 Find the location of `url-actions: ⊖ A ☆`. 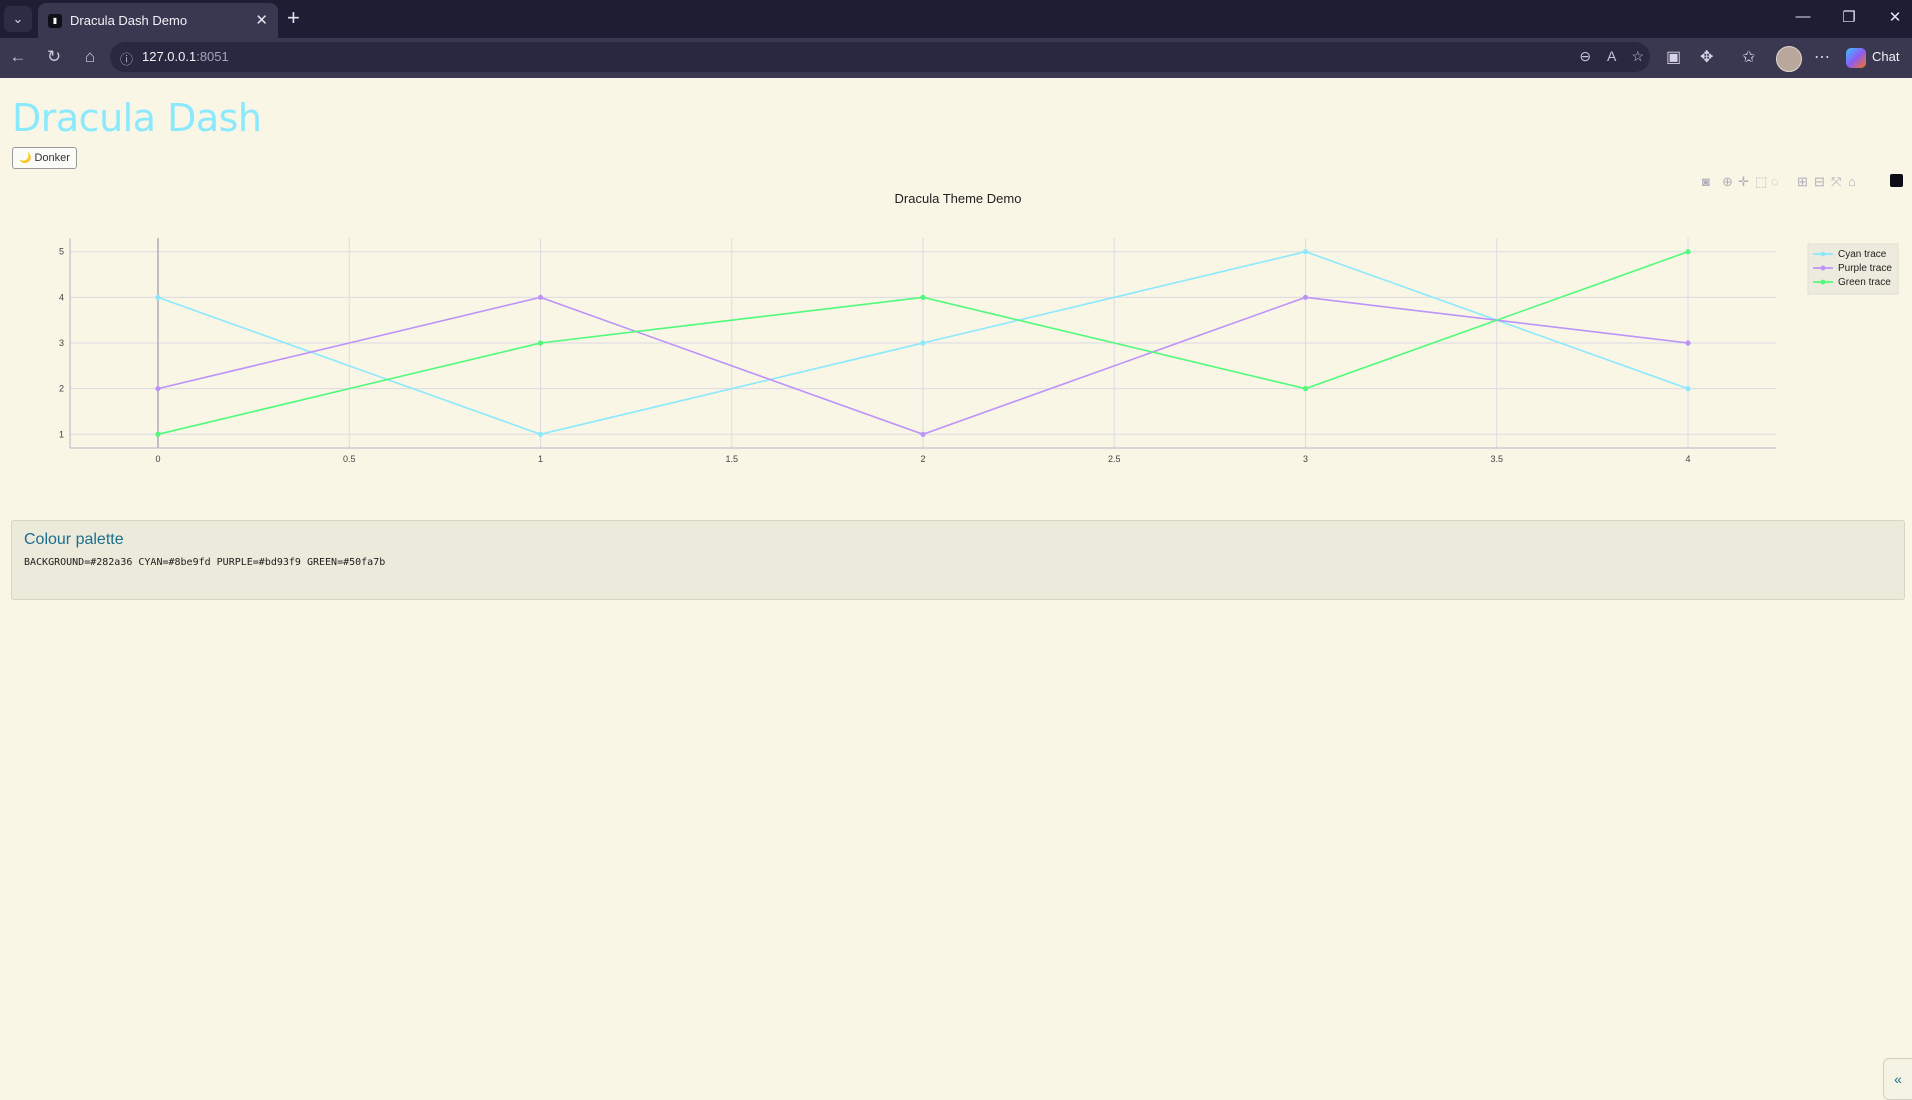

url-actions: ⊖ A ☆ is located at coordinates (1605, 56).